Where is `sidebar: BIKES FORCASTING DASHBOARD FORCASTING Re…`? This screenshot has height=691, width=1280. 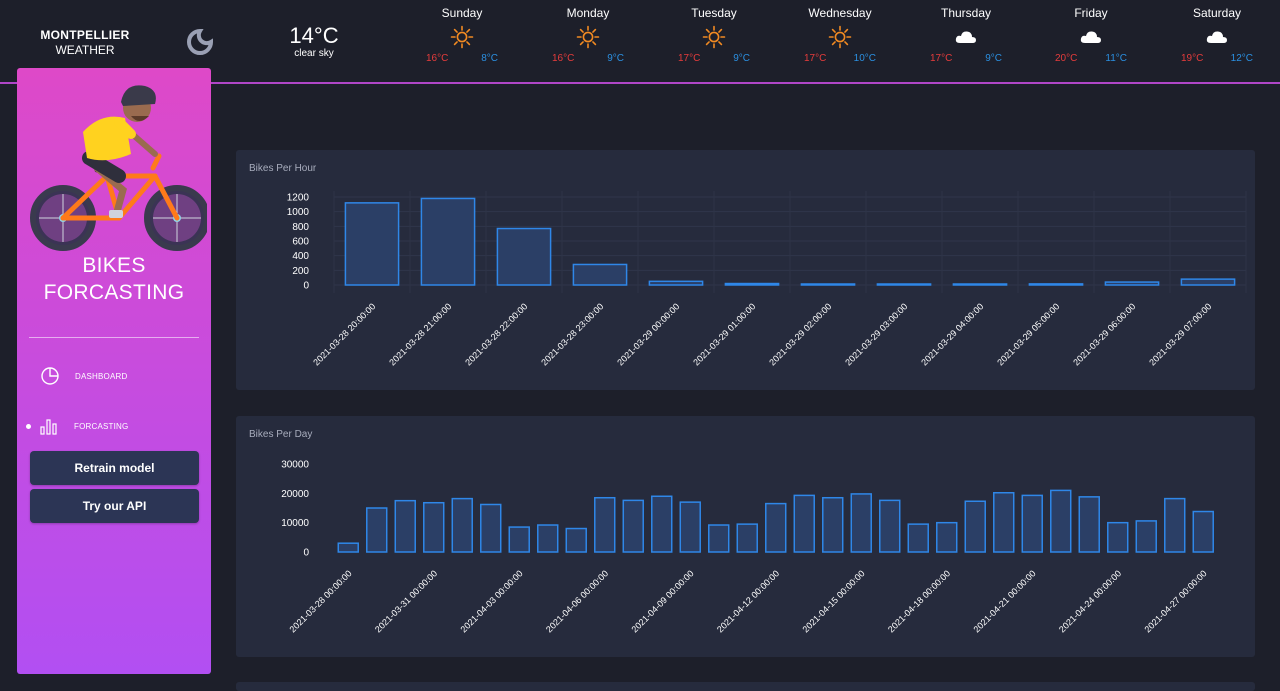
sidebar: BIKES FORCASTING DASHBOARD FORCASTING Re… is located at coordinates (114, 371).